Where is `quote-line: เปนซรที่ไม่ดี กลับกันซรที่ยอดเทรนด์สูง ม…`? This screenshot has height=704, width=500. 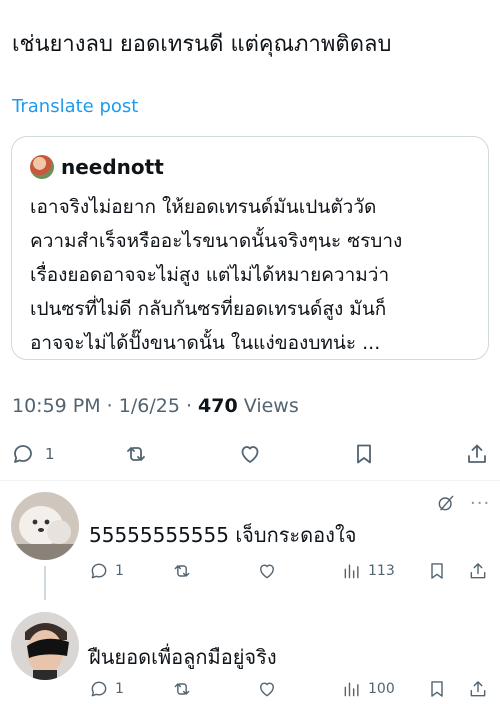 quote-line: เปนซรที่ไม่ดี กลับกันซรที่ยอดเทรนด์สูง ม… is located at coordinates (208, 309).